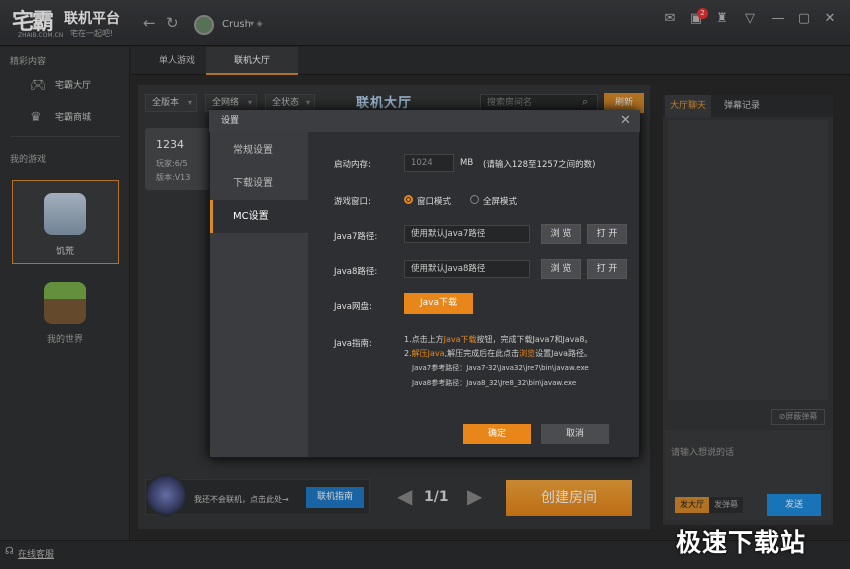 This screenshot has width=850, height=569. I want to click on java7-browse-button: 浏 览, so click(561, 234).